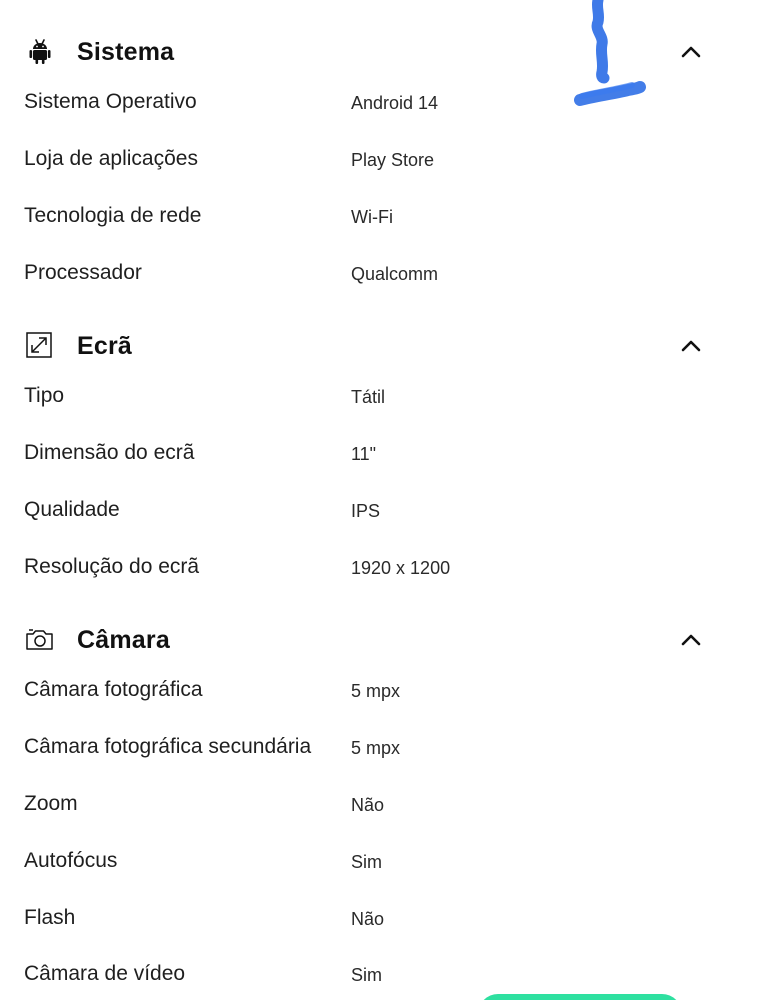 This screenshot has width=760, height=1000. Describe the element at coordinates (44, 395) in the screenshot. I see `spec-label: Tipo` at that location.